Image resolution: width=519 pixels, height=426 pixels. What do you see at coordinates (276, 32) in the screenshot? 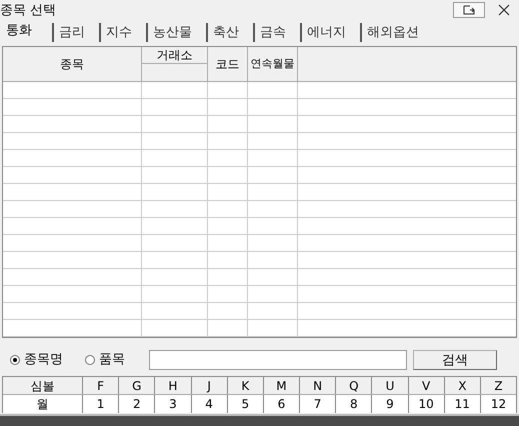
I see `tab: 금속` at bounding box center [276, 32].